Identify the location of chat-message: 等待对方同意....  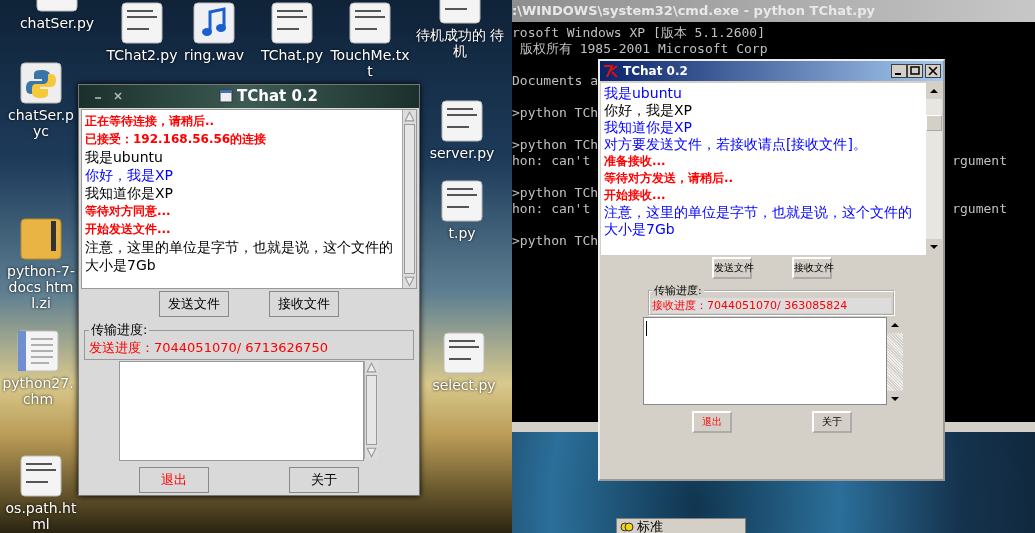
(128, 211).